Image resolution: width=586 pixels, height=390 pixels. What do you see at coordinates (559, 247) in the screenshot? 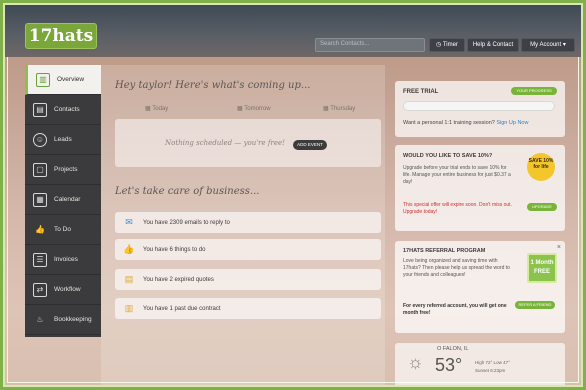
I see `close-icon: ×` at bounding box center [559, 247].